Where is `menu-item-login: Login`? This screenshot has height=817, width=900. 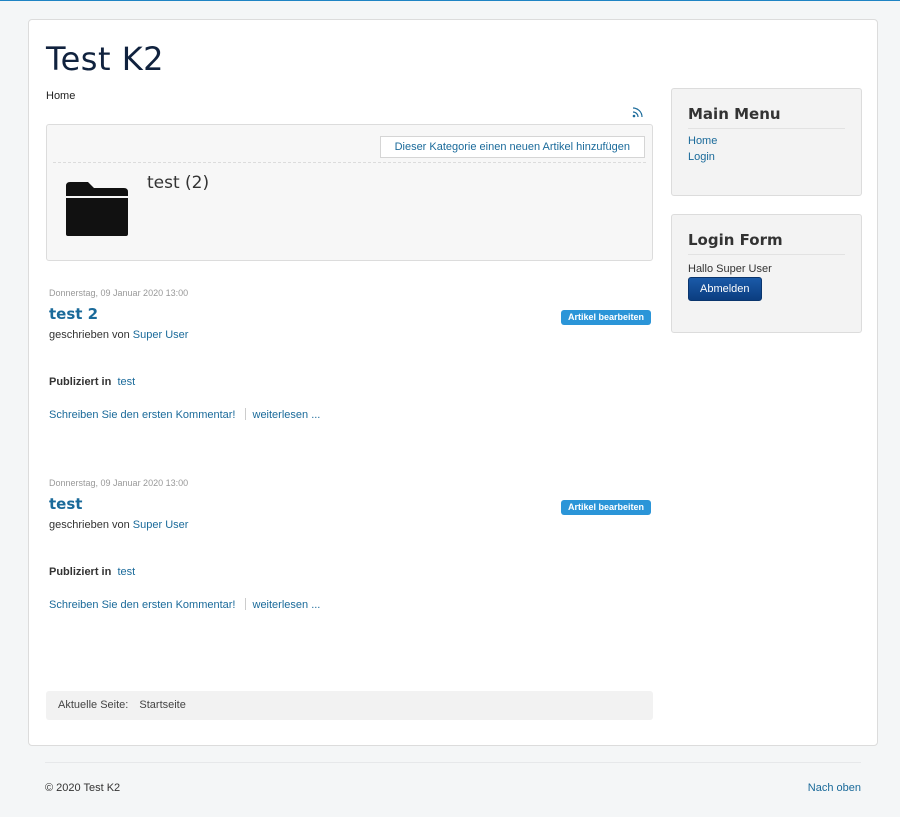
menu-item-login: Login is located at coordinates (701, 157).